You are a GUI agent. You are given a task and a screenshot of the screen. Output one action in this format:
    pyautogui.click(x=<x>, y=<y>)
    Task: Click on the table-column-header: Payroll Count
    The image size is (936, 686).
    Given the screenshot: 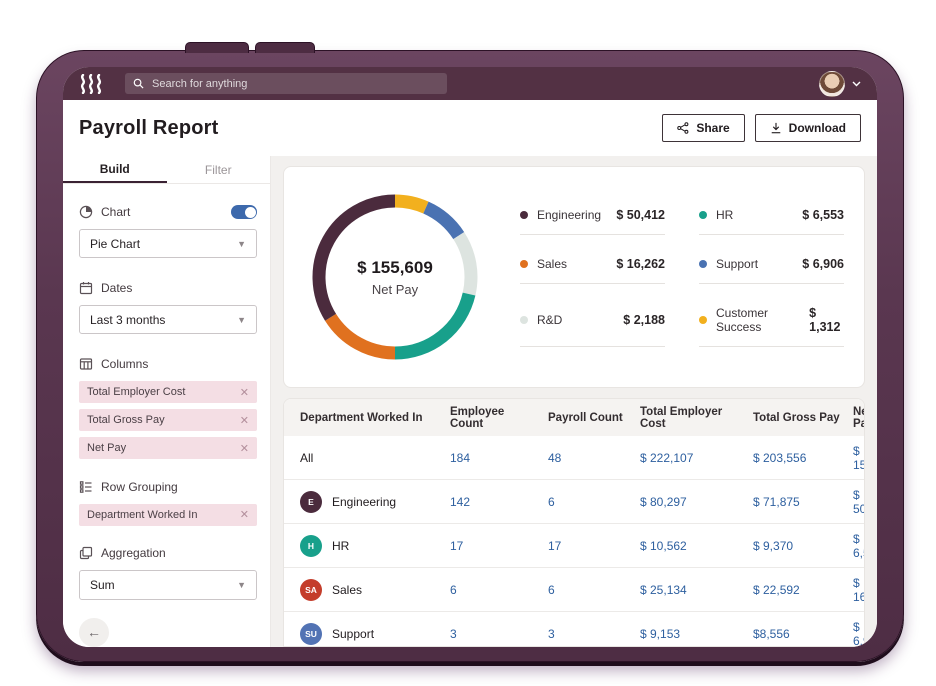 What is the action you would take?
    pyautogui.click(x=585, y=417)
    